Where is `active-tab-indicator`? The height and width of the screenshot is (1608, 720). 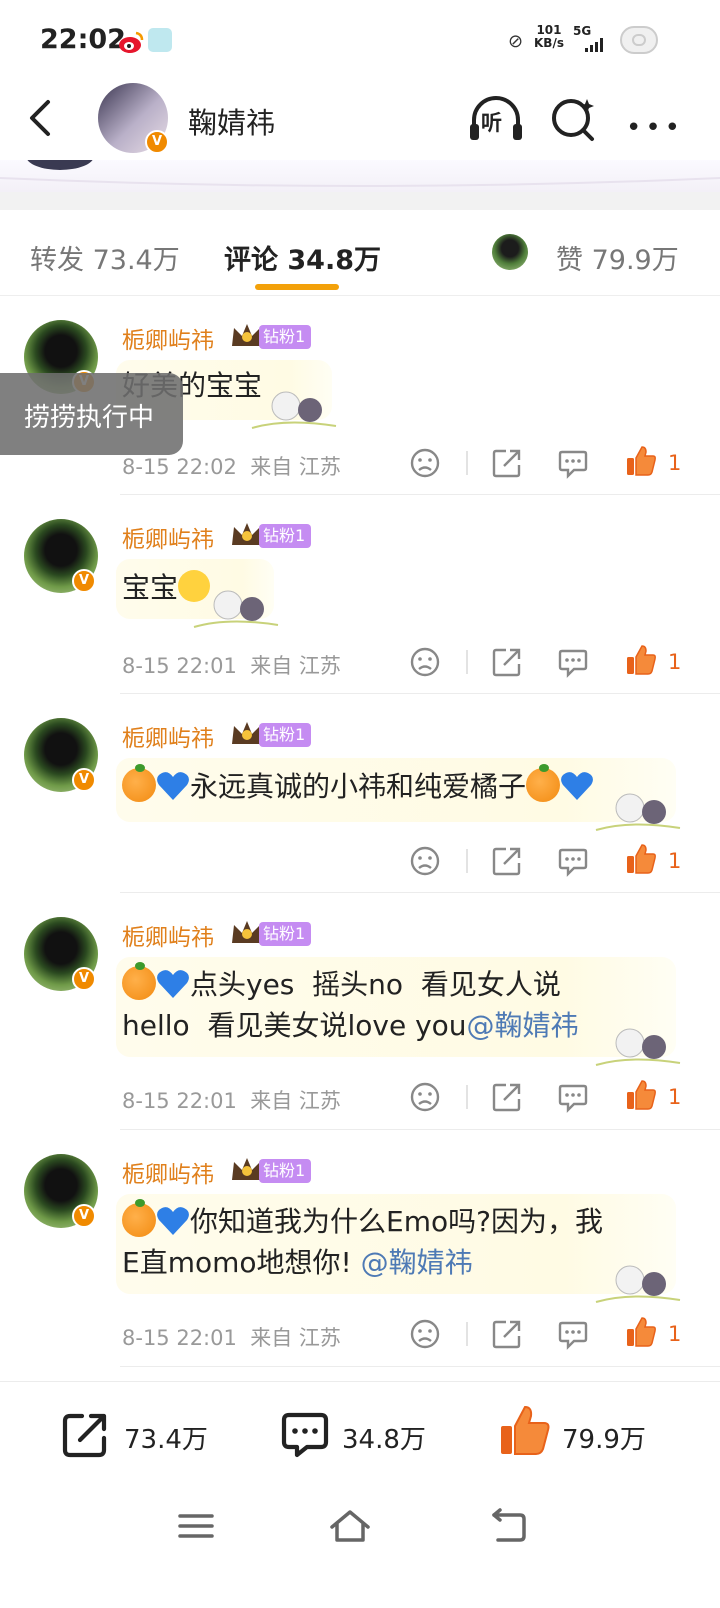 active-tab-indicator is located at coordinates (297, 287).